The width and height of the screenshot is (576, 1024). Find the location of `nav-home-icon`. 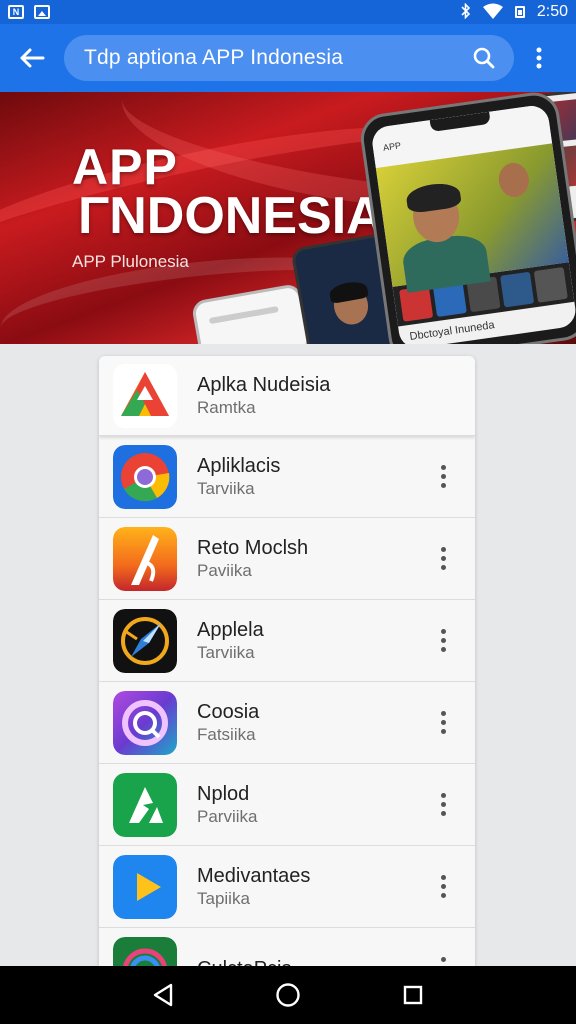

nav-home-icon is located at coordinates (288, 995).